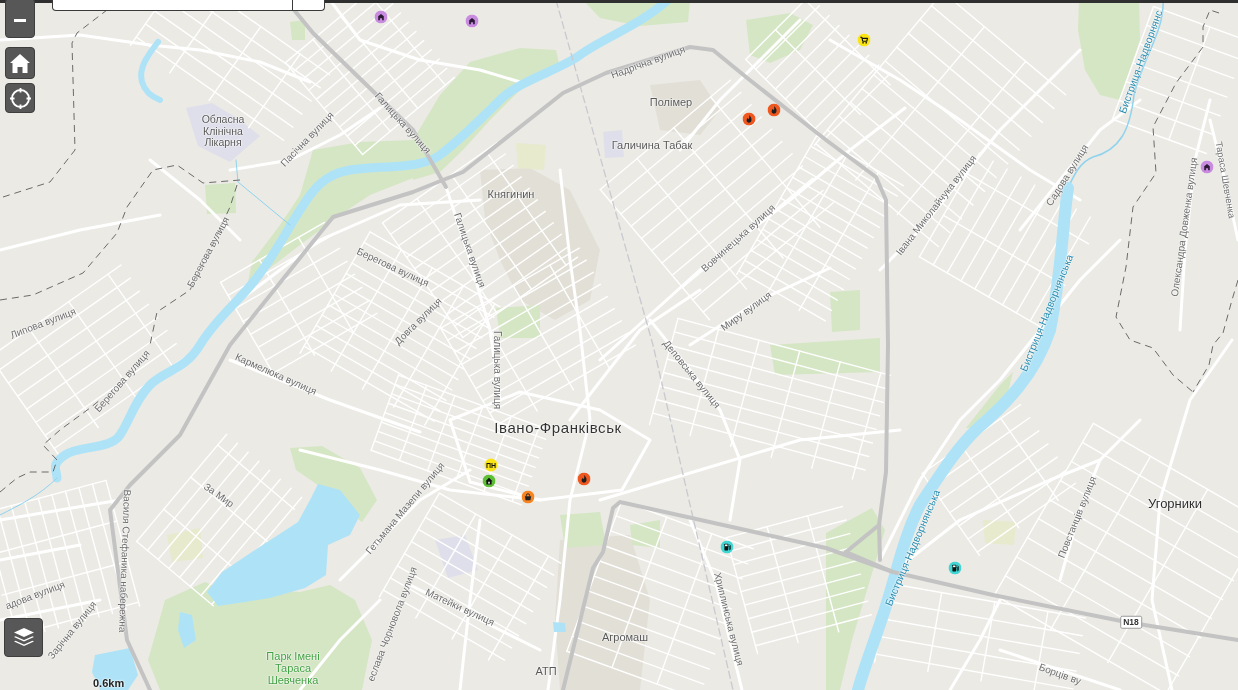 The width and height of the screenshot is (1238, 690). What do you see at coordinates (1175, 504) in the screenshot?
I see `district-label: Угорники` at bounding box center [1175, 504].